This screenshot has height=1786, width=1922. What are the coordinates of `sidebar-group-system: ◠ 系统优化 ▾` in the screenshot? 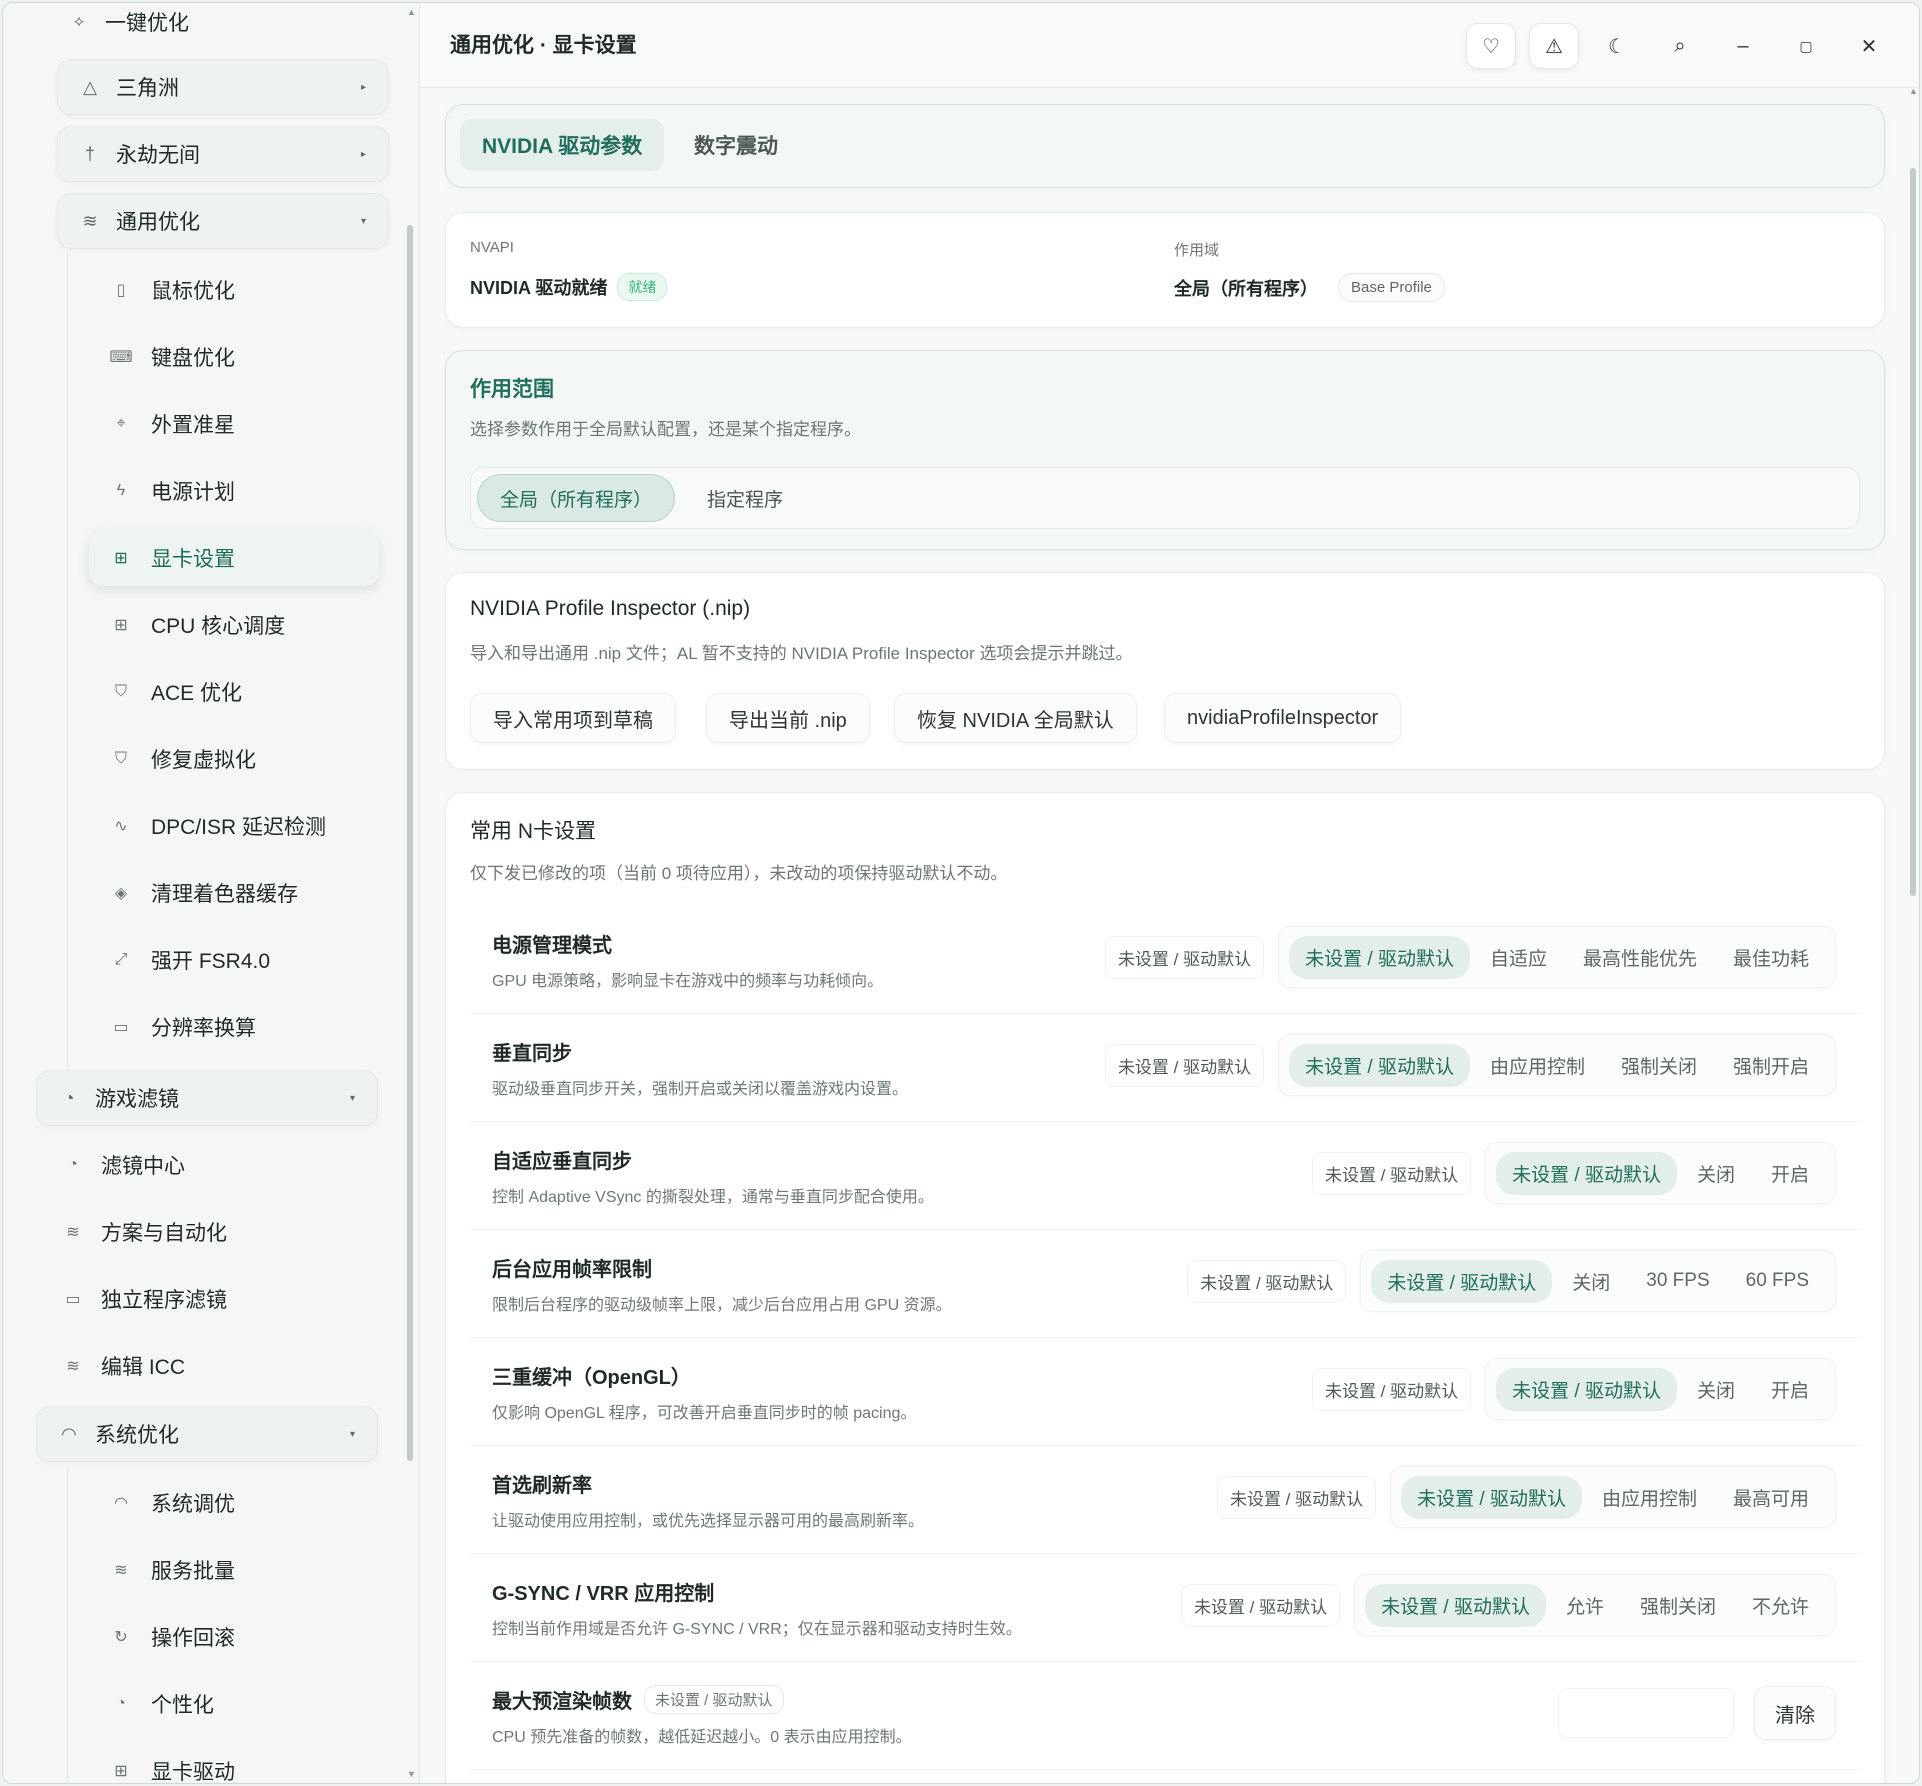 It's located at (207, 1434).